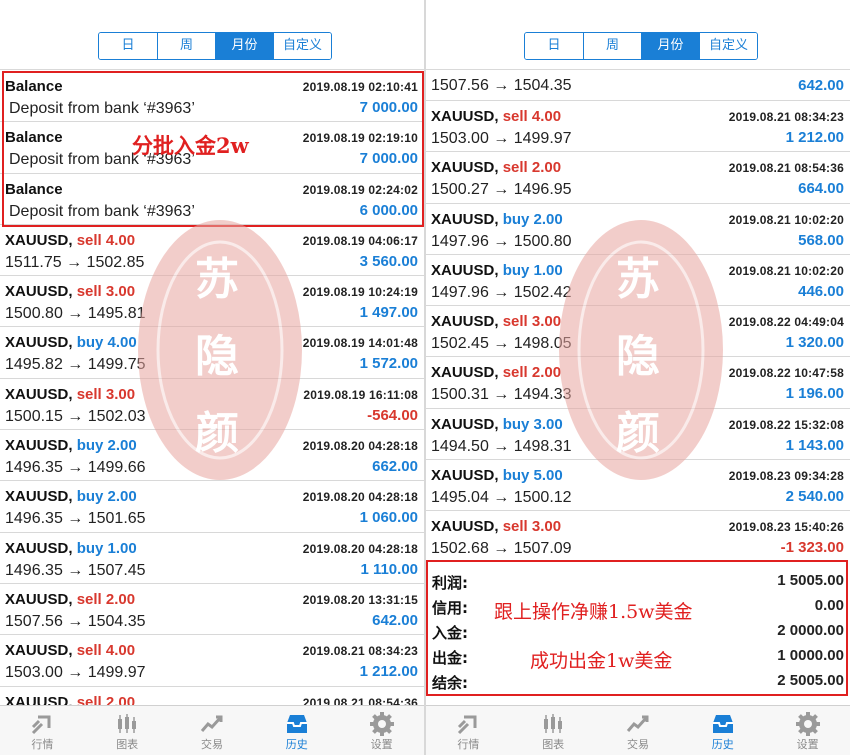  I want to click on summary-label: 利润:, so click(450, 583).